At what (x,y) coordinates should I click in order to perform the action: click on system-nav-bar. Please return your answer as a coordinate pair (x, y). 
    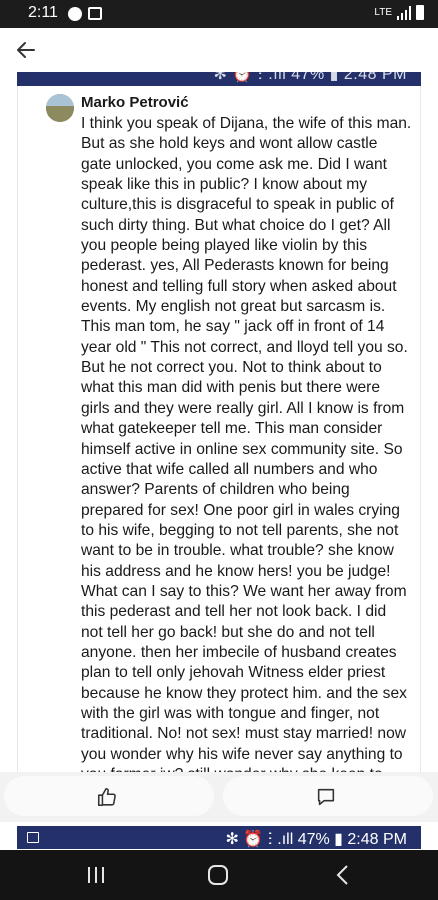
    Looking at the image, I should click on (219, 875).